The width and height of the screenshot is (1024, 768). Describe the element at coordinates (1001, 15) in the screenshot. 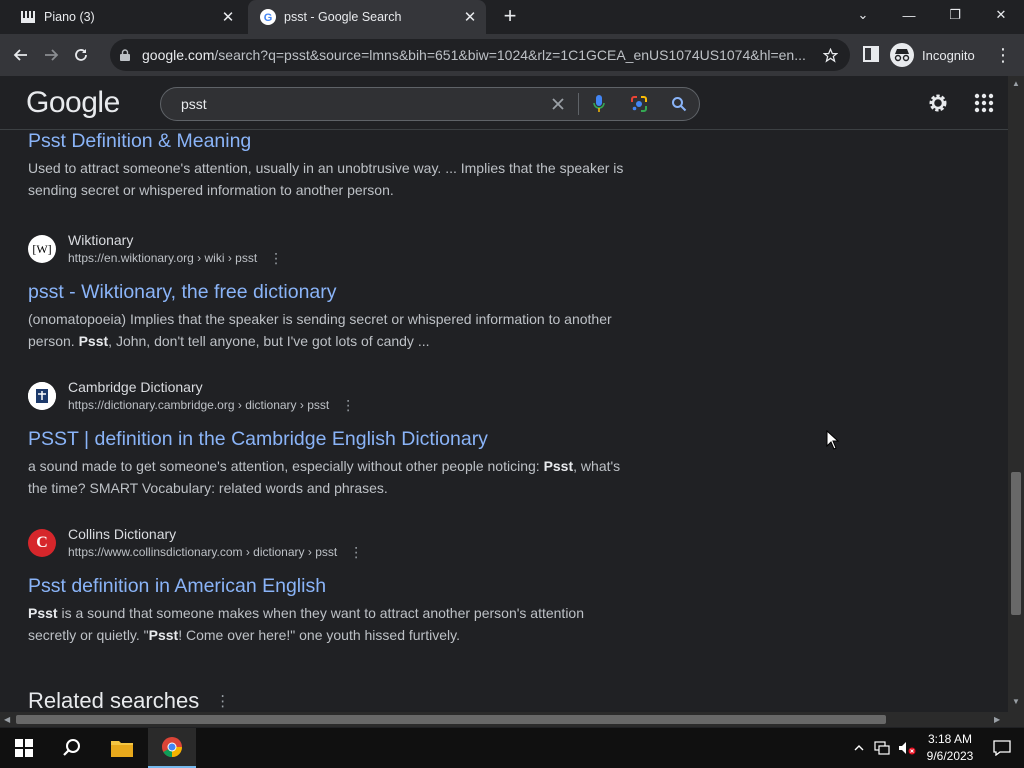

I see `close-window-button: ✕` at that location.